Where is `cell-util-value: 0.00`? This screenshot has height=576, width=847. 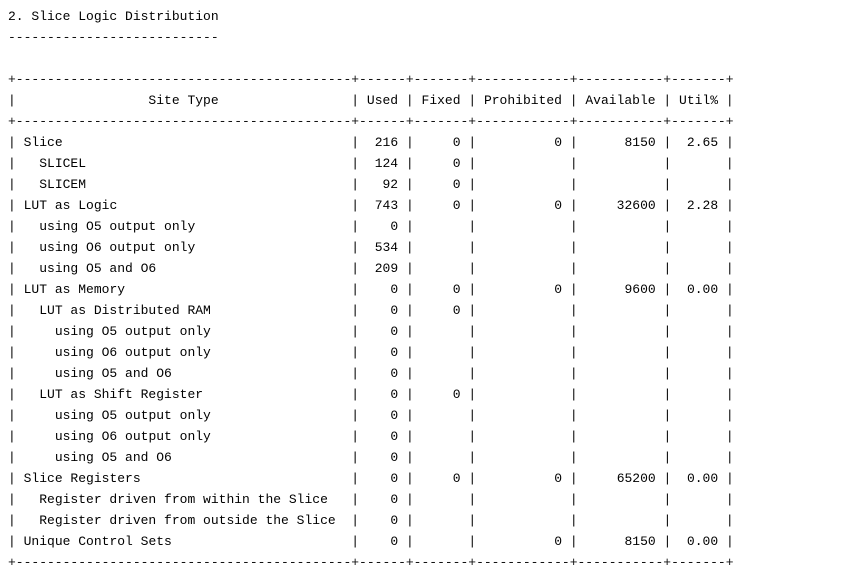 cell-util-value: 0.00 is located at coordinates (702, 478).